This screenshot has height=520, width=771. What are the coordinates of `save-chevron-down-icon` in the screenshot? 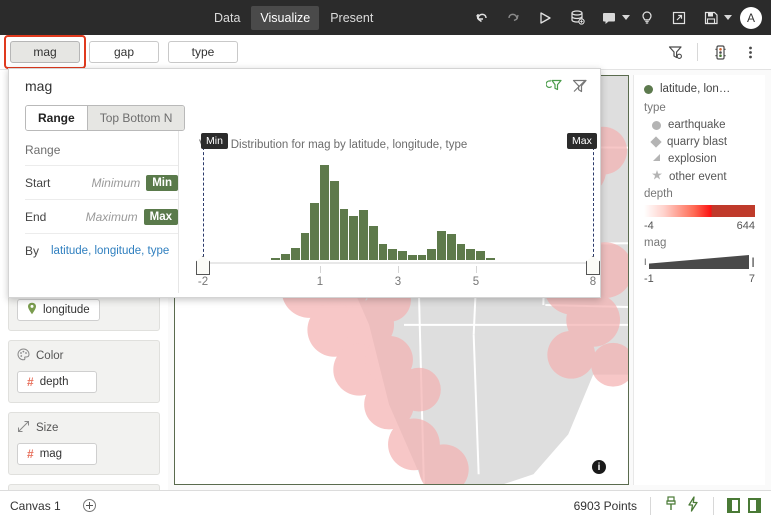 It's located at (728, 17).